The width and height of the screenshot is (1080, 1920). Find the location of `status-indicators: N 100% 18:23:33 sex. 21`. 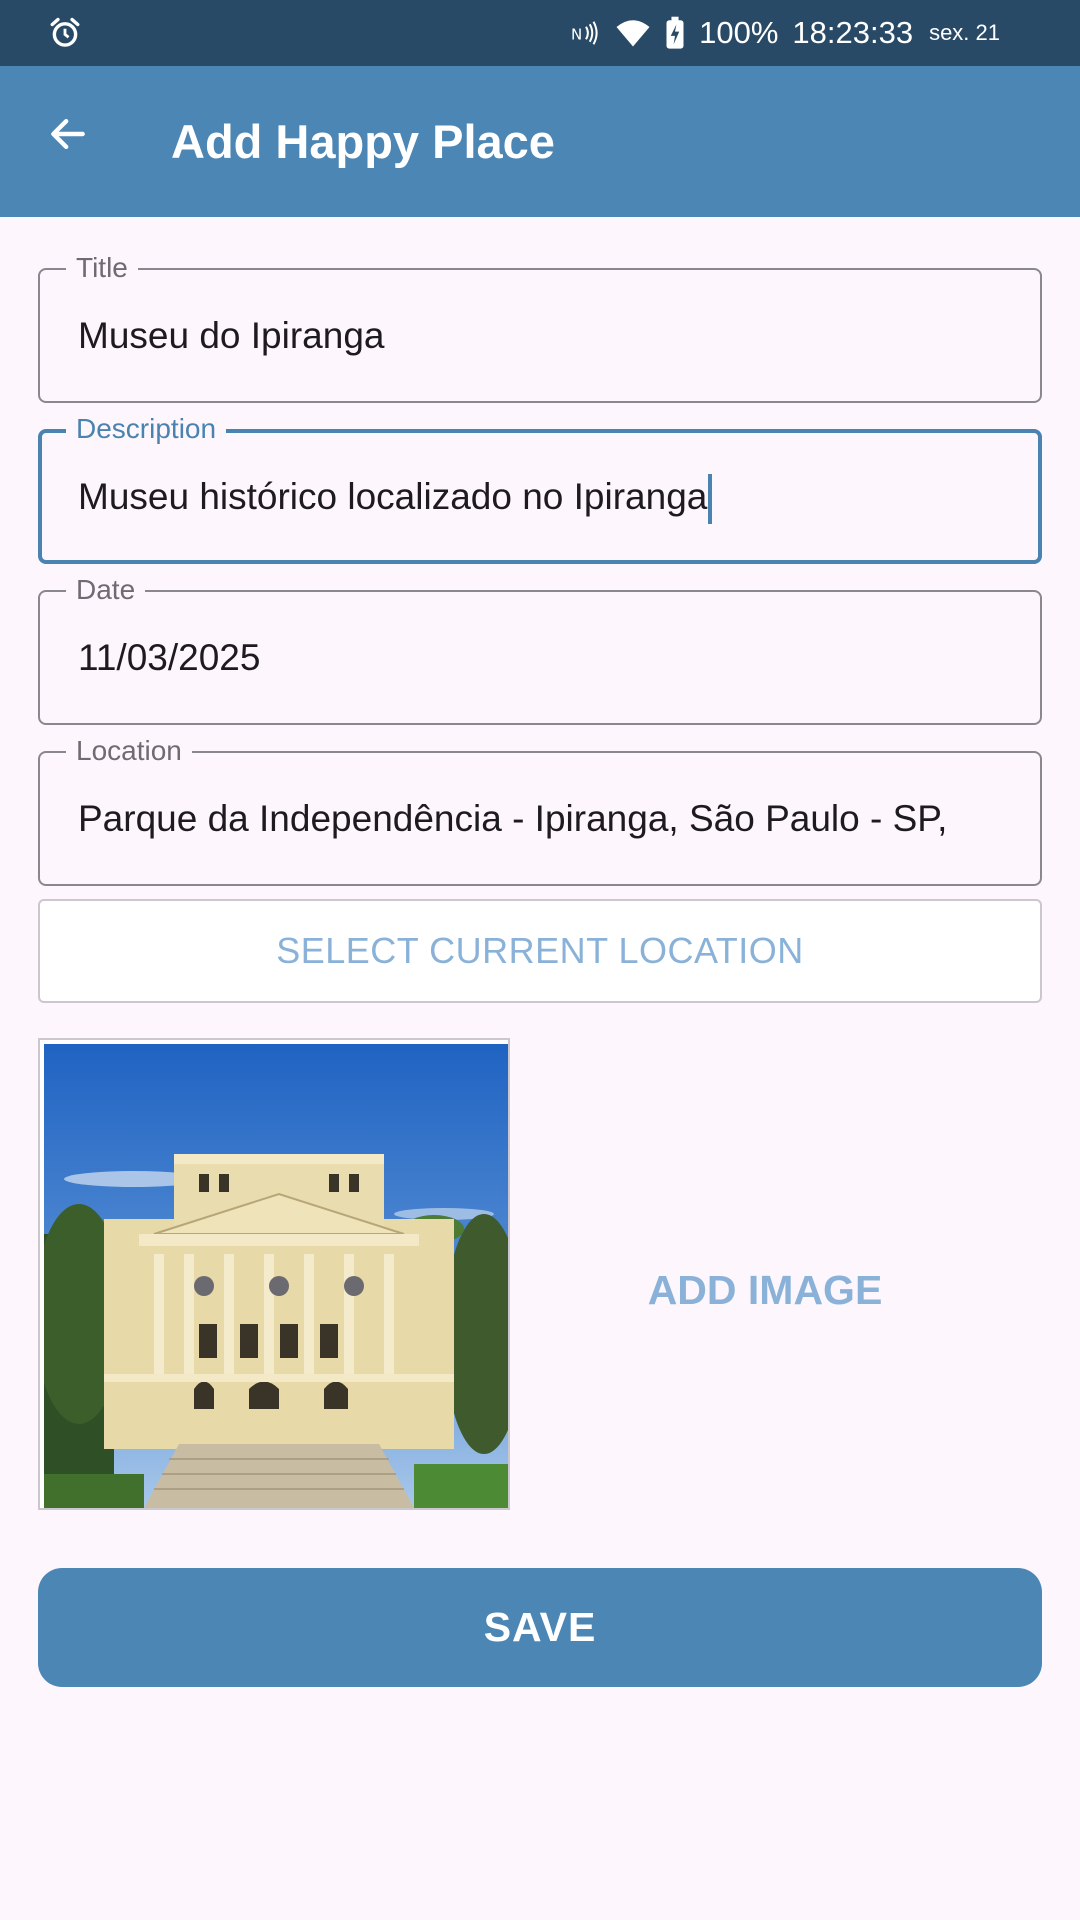

status-indicators: N 100% 18:23:33 sex. 21 is located at coordinates (785, 33).